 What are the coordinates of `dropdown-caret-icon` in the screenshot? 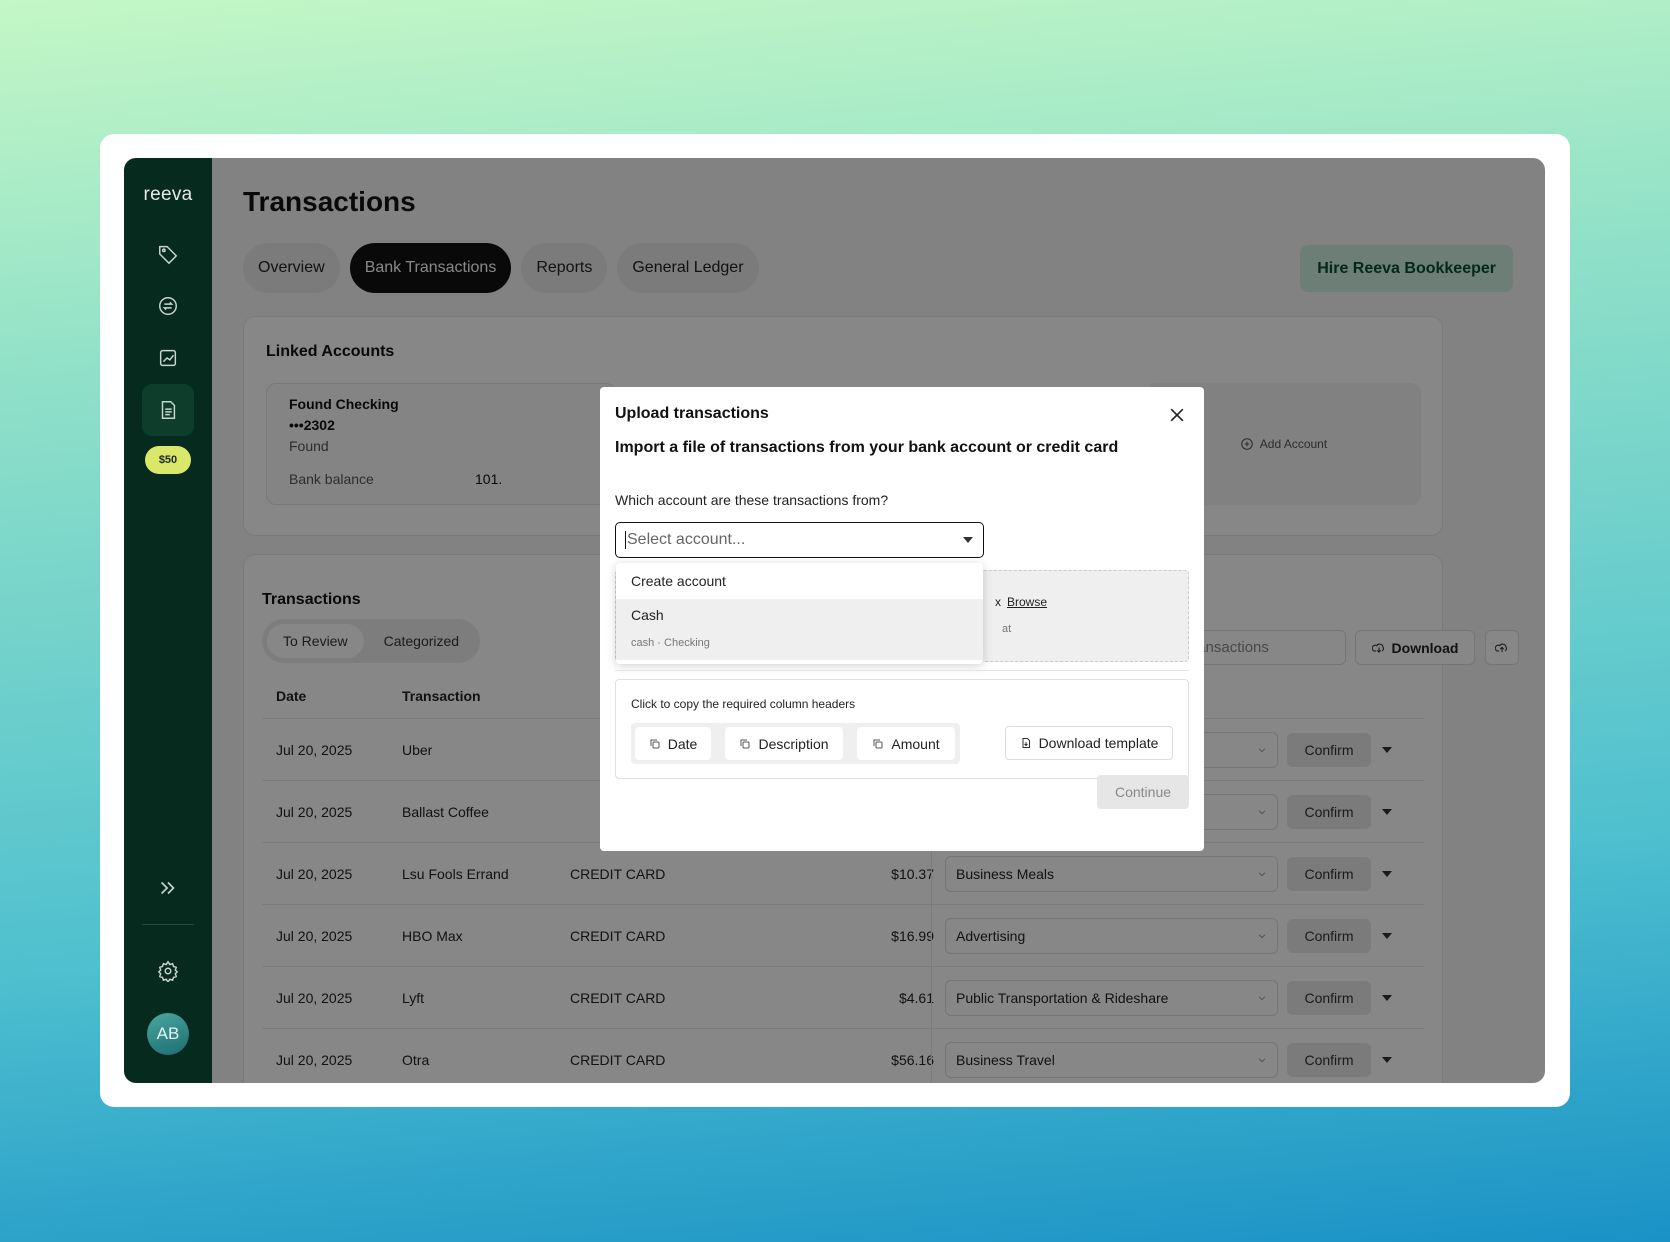 It's located at (968, 540).